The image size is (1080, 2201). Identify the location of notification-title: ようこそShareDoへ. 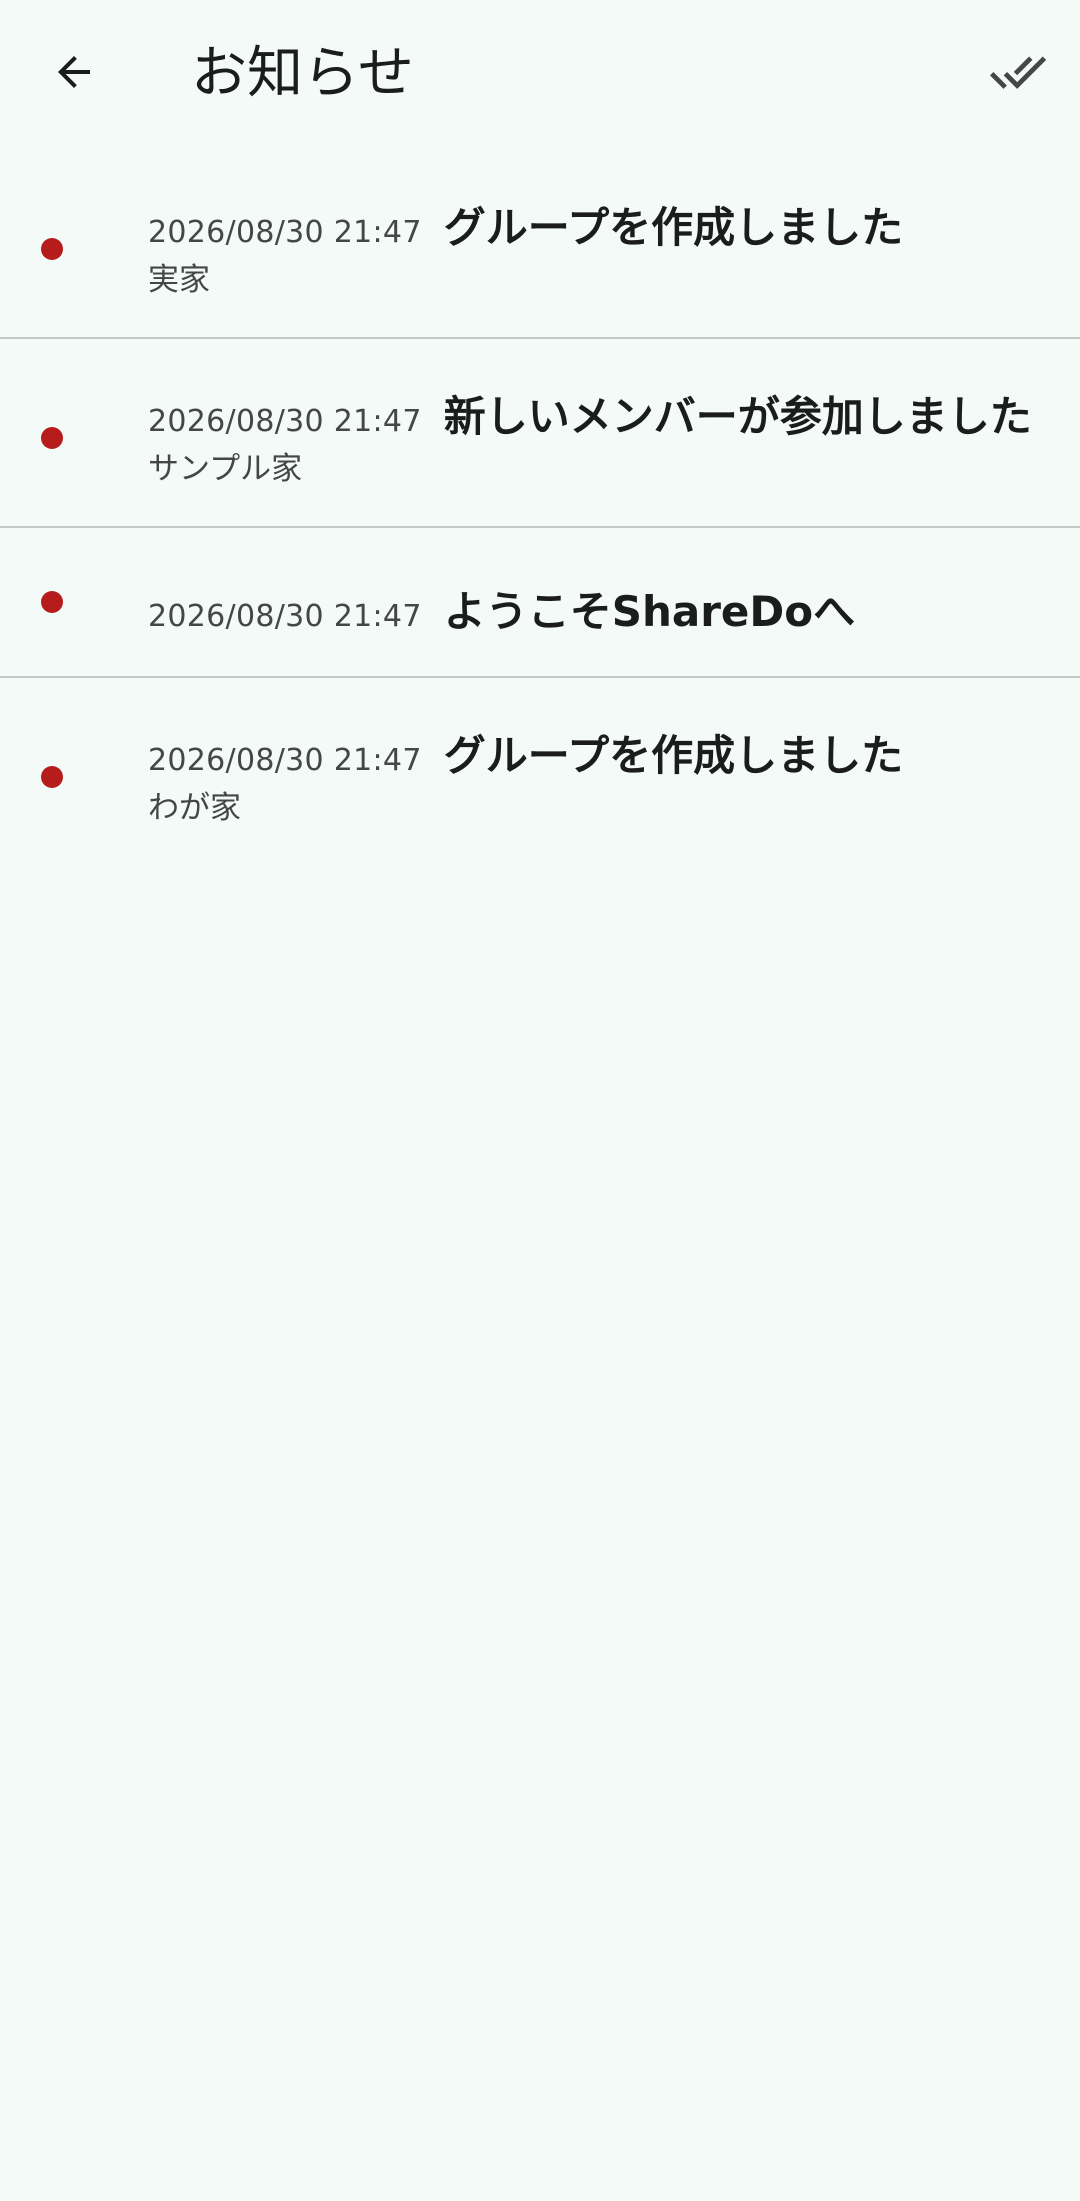
(649, 611).